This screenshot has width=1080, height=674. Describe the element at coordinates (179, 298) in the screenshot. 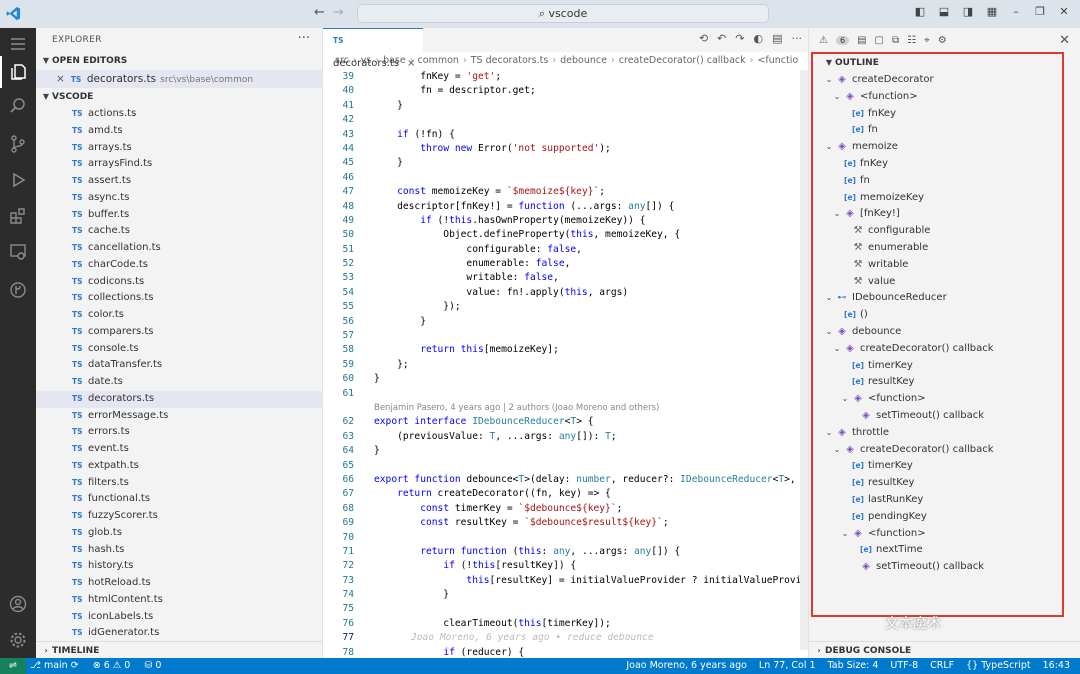

I see `file-item: TS collections.ts` at that location.